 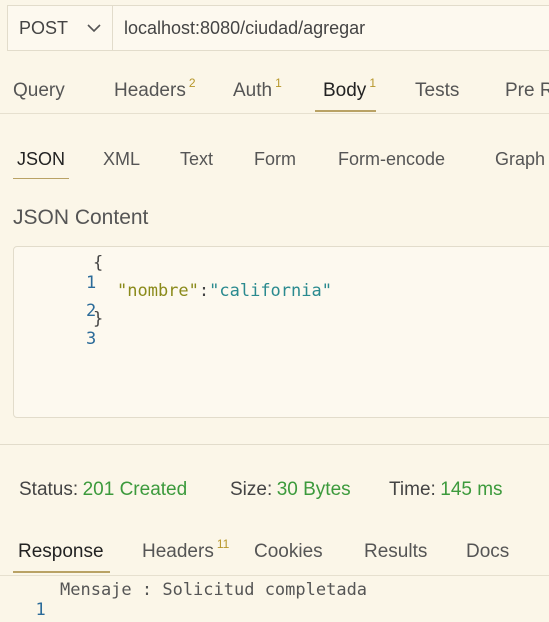 I want to click on response-tab-cookies-label: Cookies, so click(x=288, y=551).